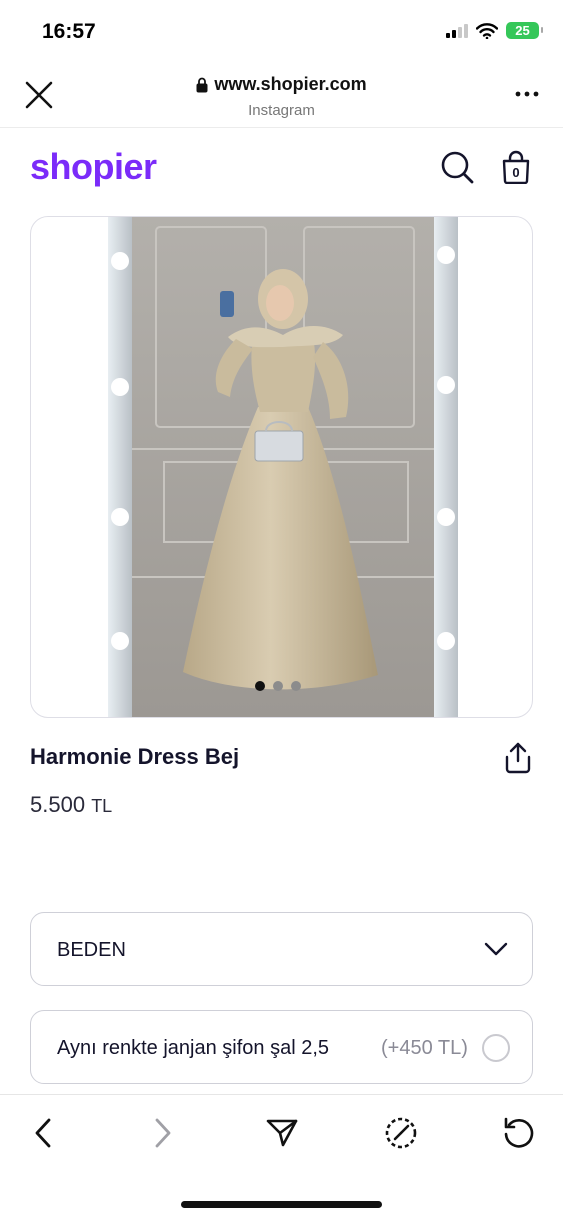 The width and height of the screenshot is (563, 1218). I want to click on reload-icon, so click(519, 1132).